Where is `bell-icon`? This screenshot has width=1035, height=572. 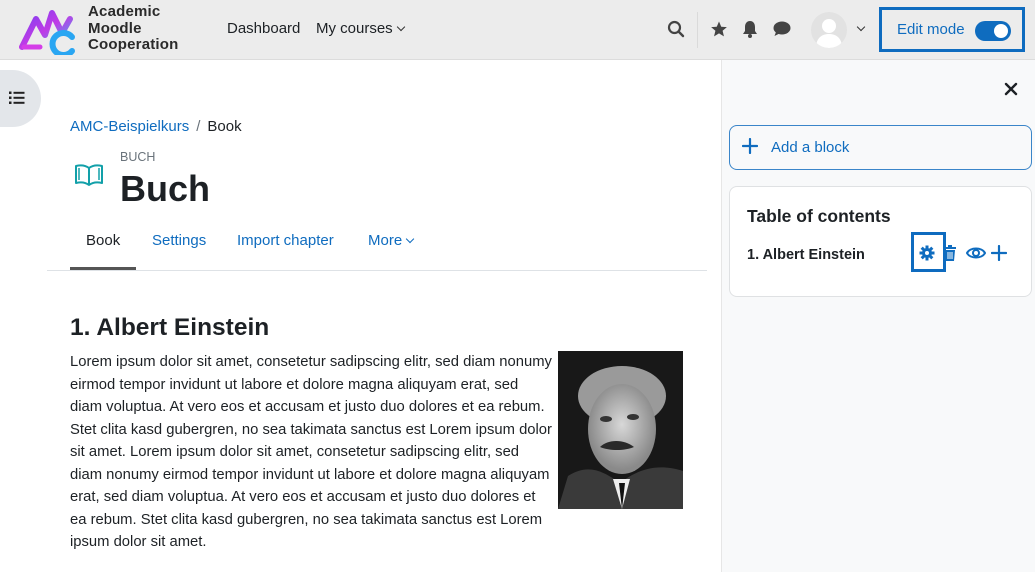 bell-icon is located at coordinates (750, 29).